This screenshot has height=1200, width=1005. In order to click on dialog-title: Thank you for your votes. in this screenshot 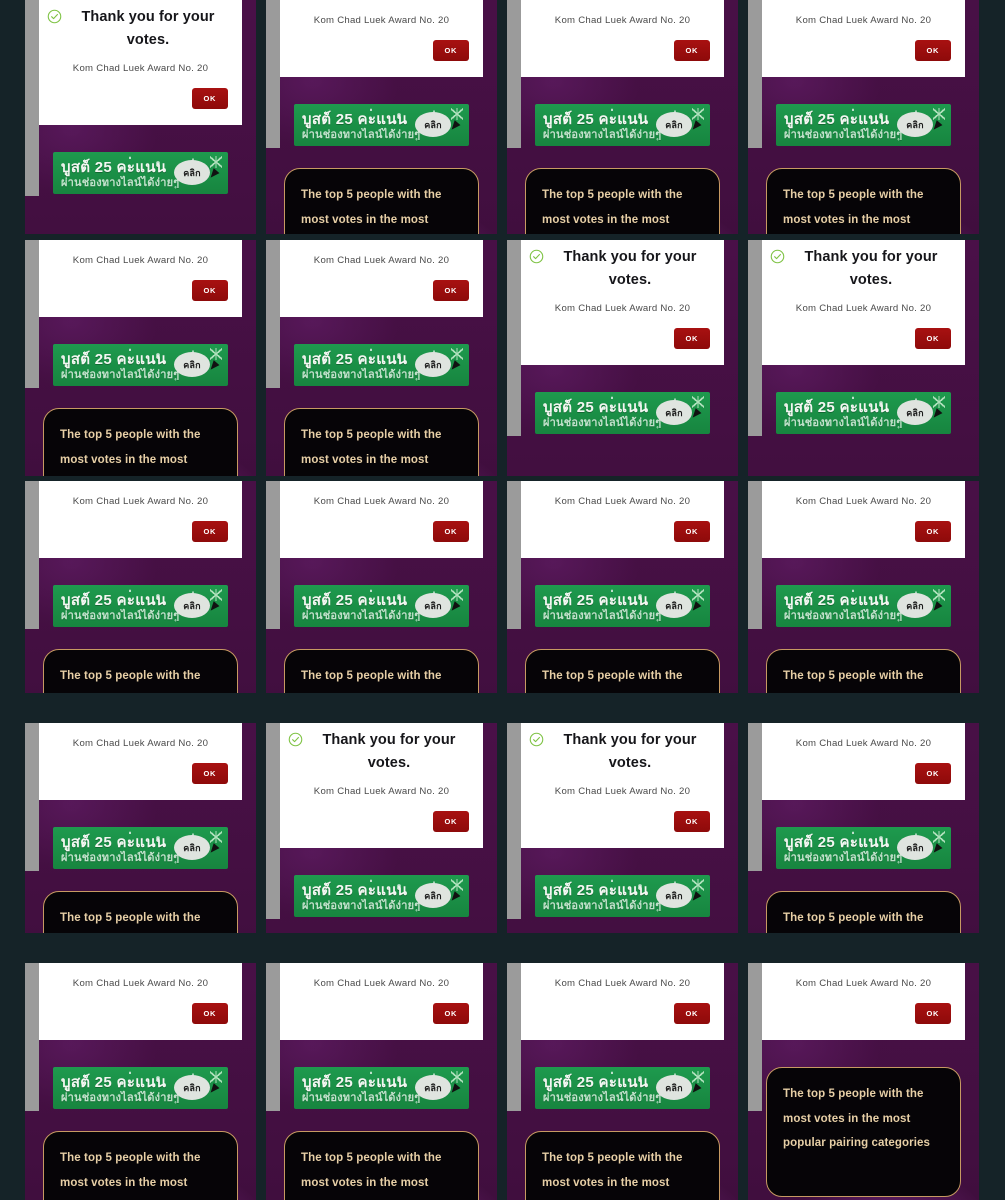, I will do `click(630, 752)`.